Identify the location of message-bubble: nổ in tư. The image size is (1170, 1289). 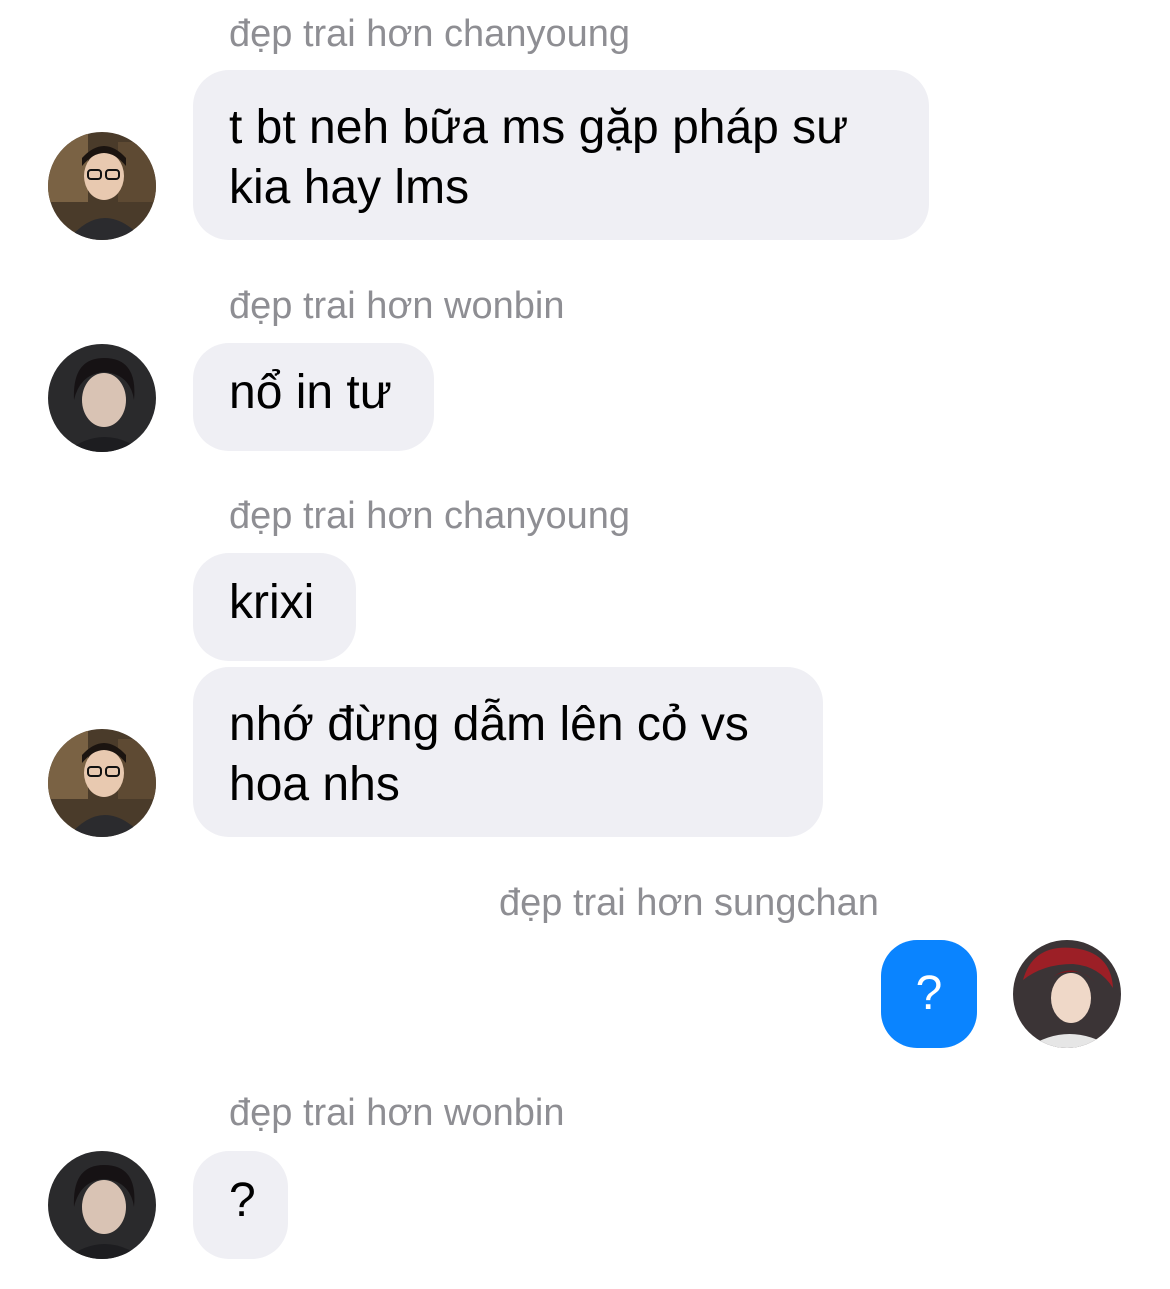
(313, 397).